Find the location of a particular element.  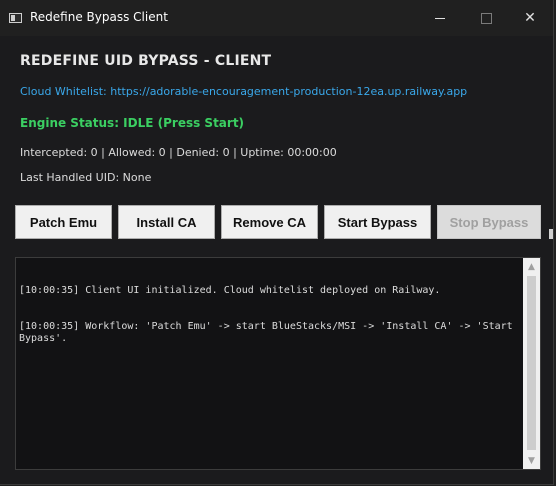

title-bar: Redefine Bypass Client ✕ is located at coordinates (276, 18).